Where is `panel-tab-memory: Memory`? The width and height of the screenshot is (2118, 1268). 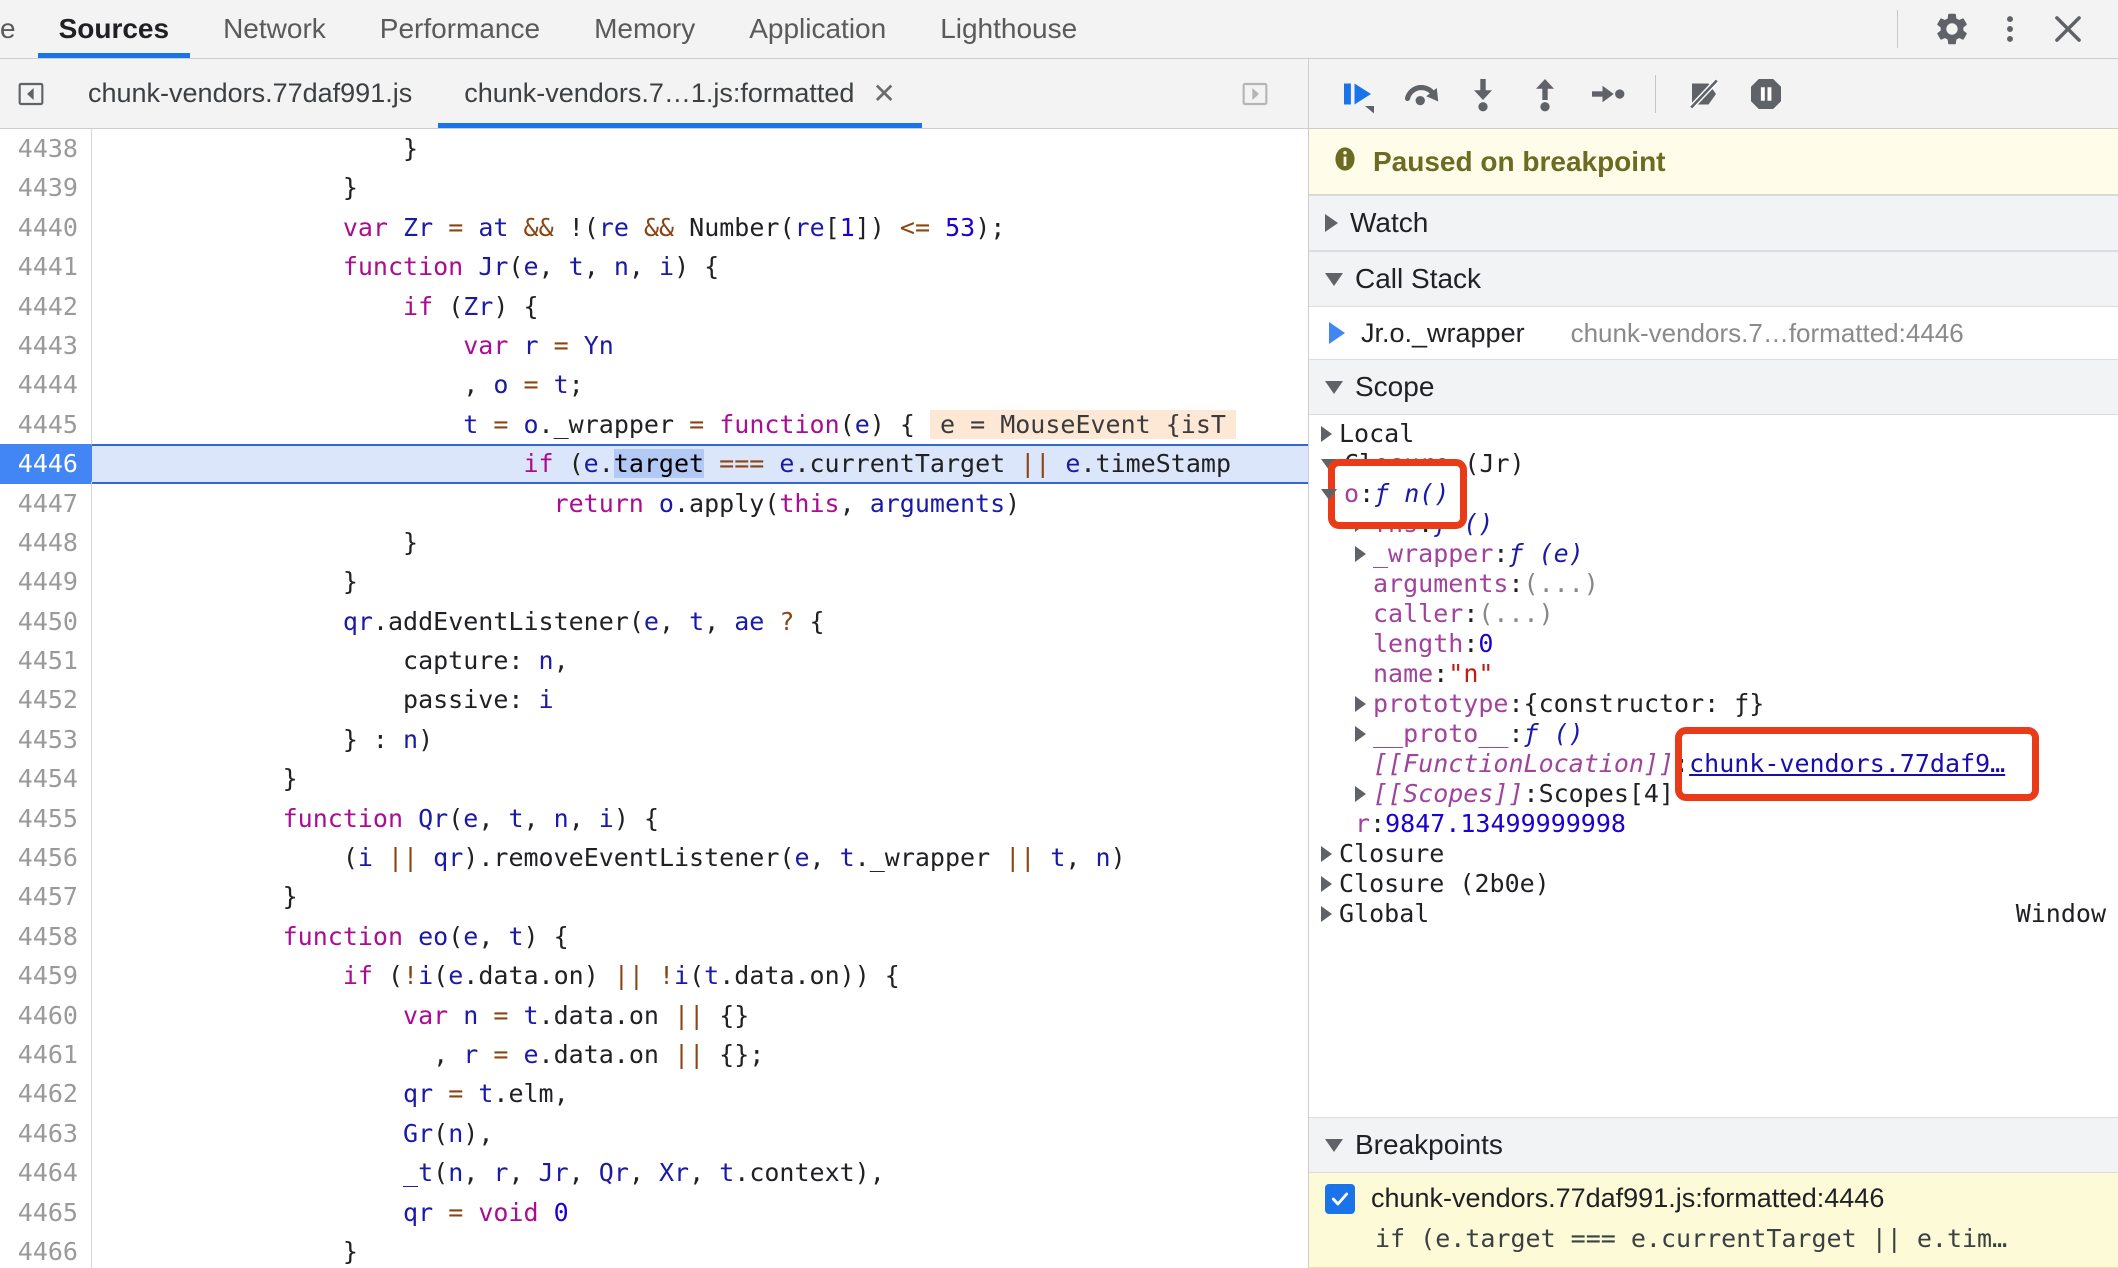 panel-tab-memory: Memory is located at coordinates (644, 29).